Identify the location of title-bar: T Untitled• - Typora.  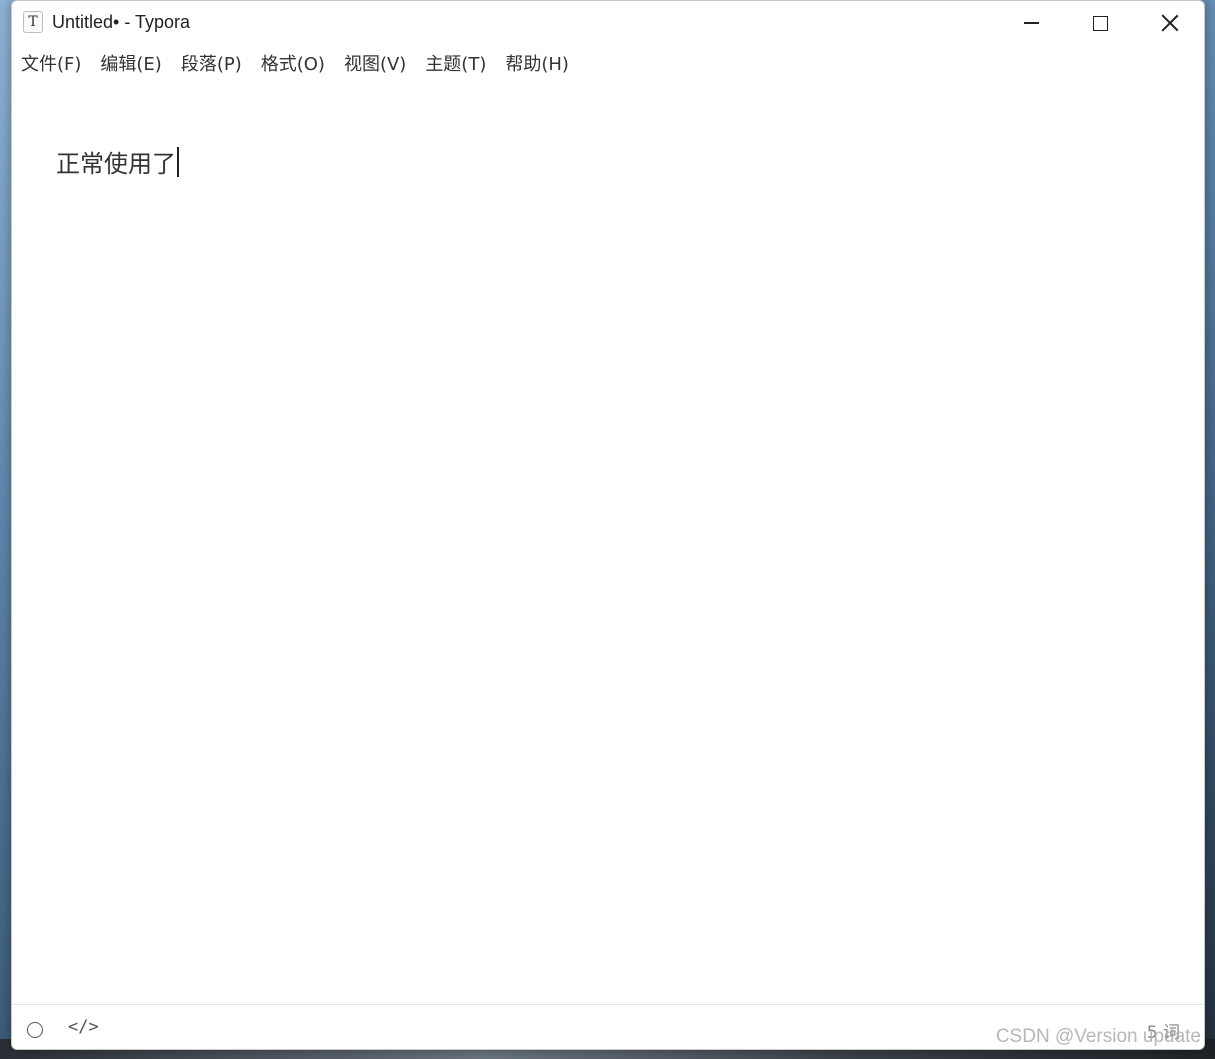
(608, 23).